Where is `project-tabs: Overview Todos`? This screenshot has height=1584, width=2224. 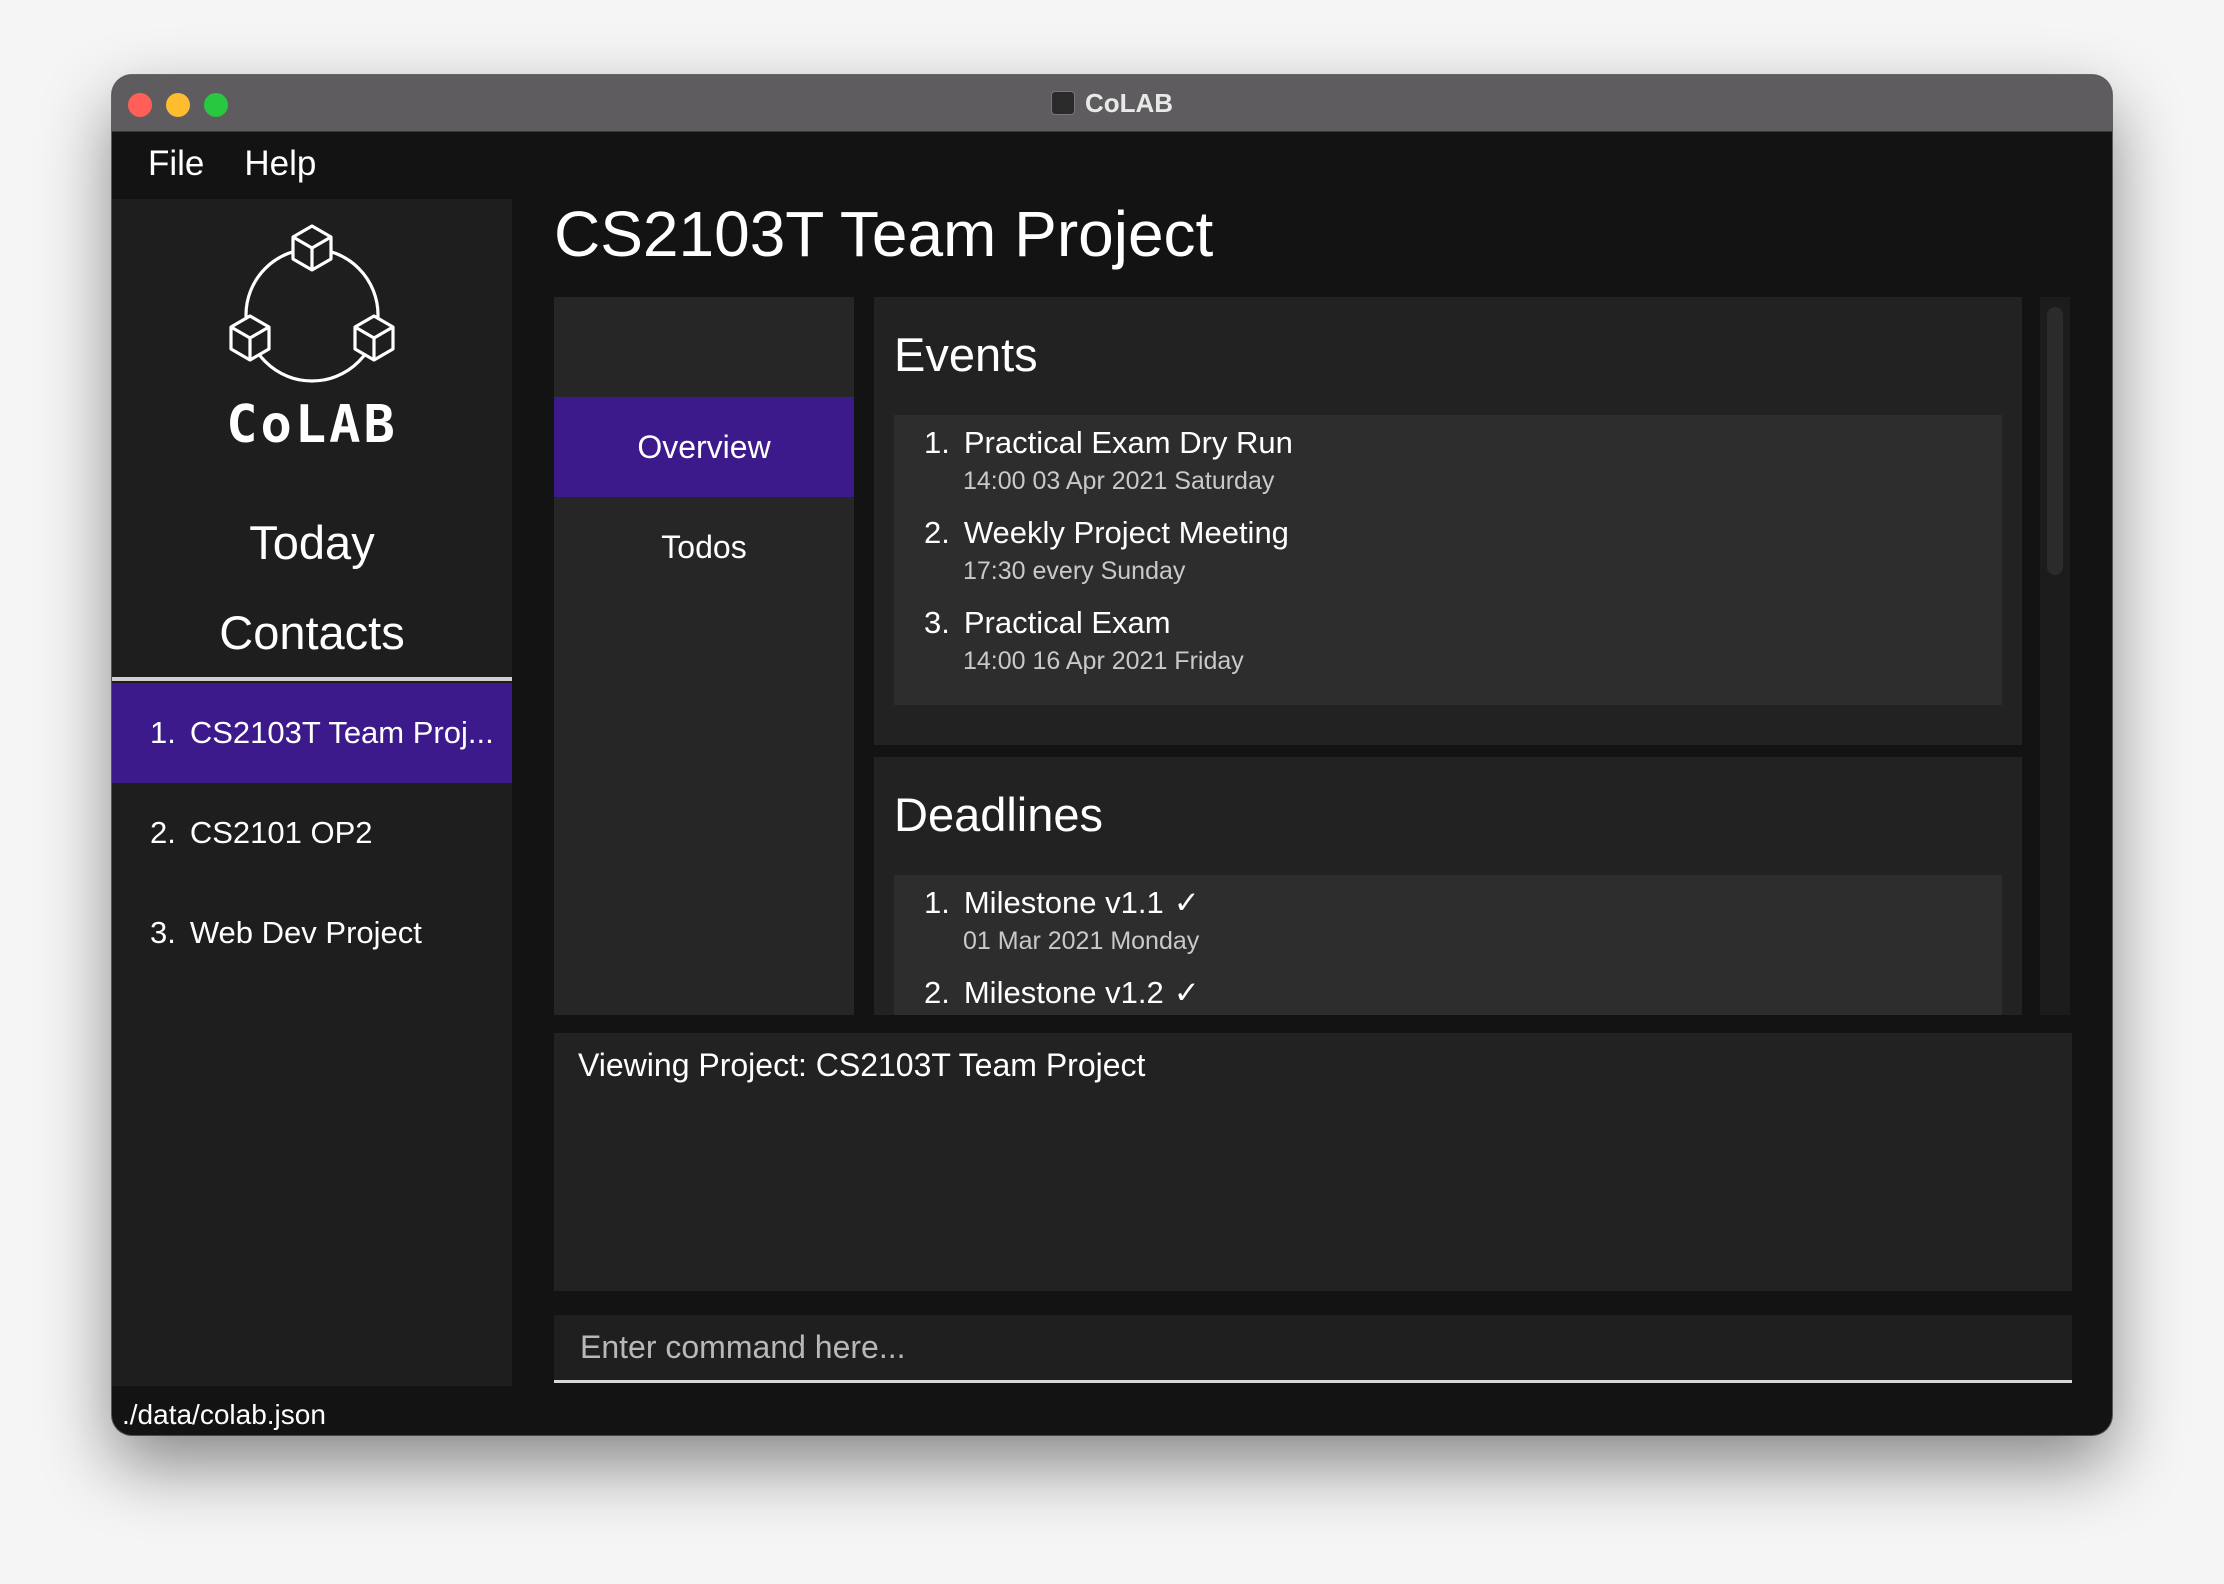
project-tabs: Overview Todos is located at coordinates (704, 656).